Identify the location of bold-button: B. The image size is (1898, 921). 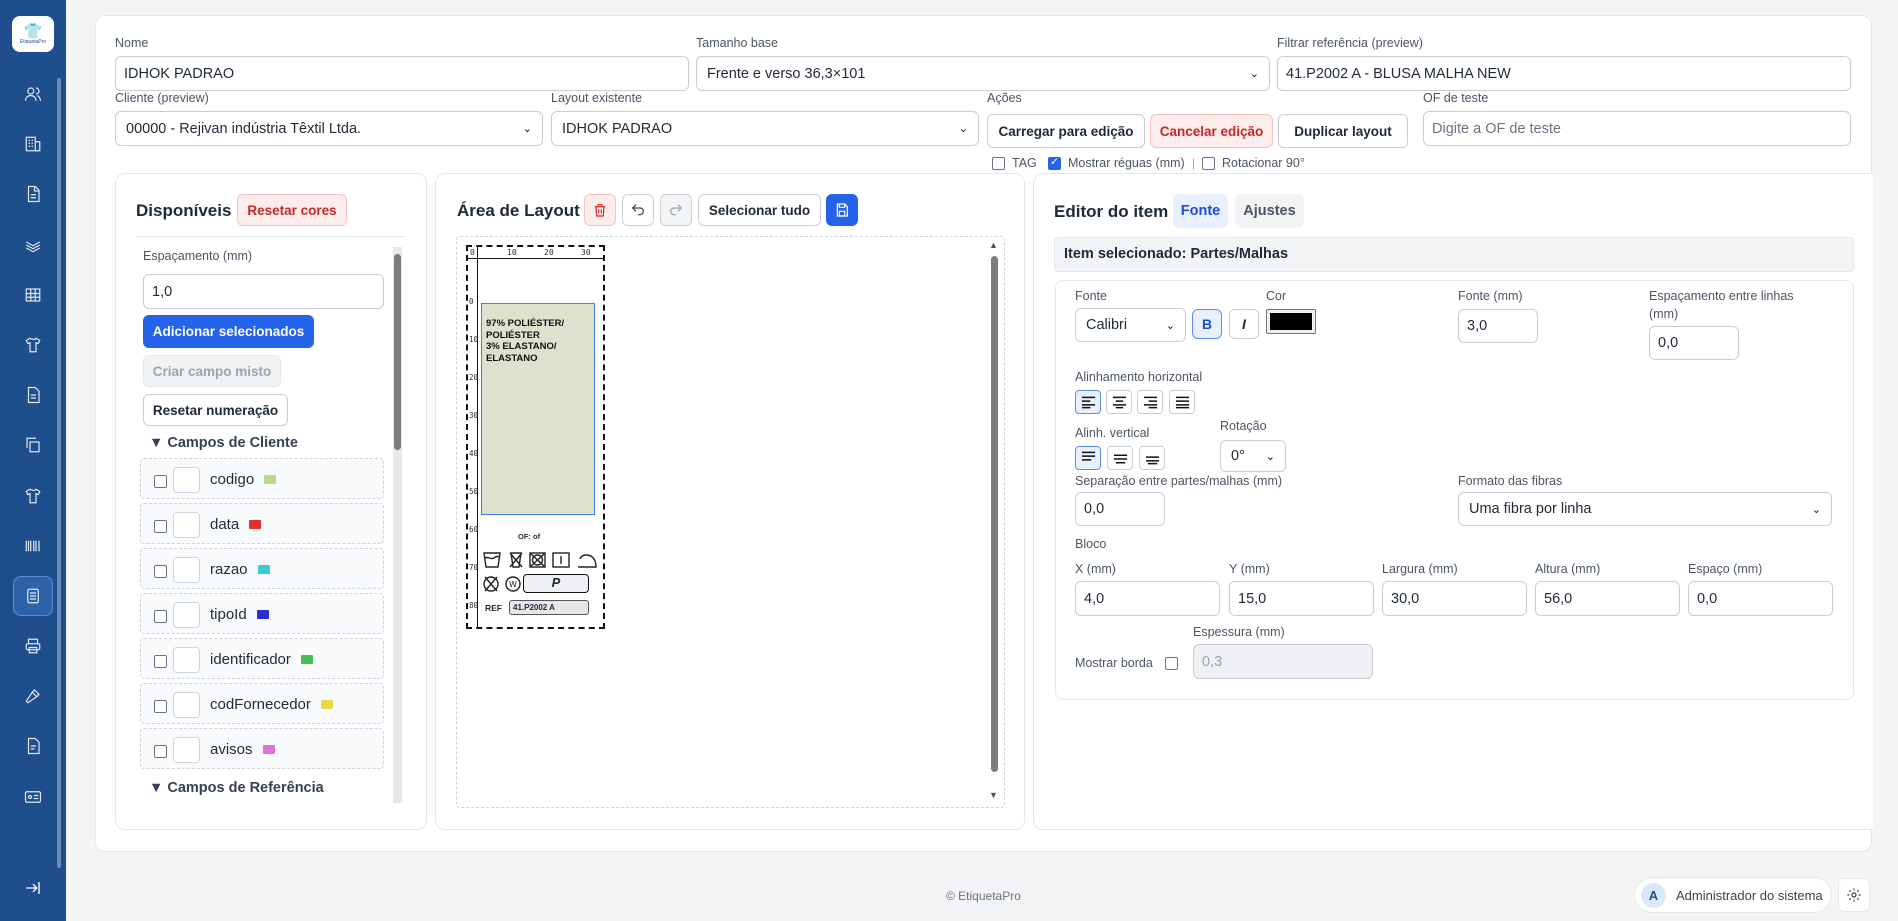
(1207, 324).